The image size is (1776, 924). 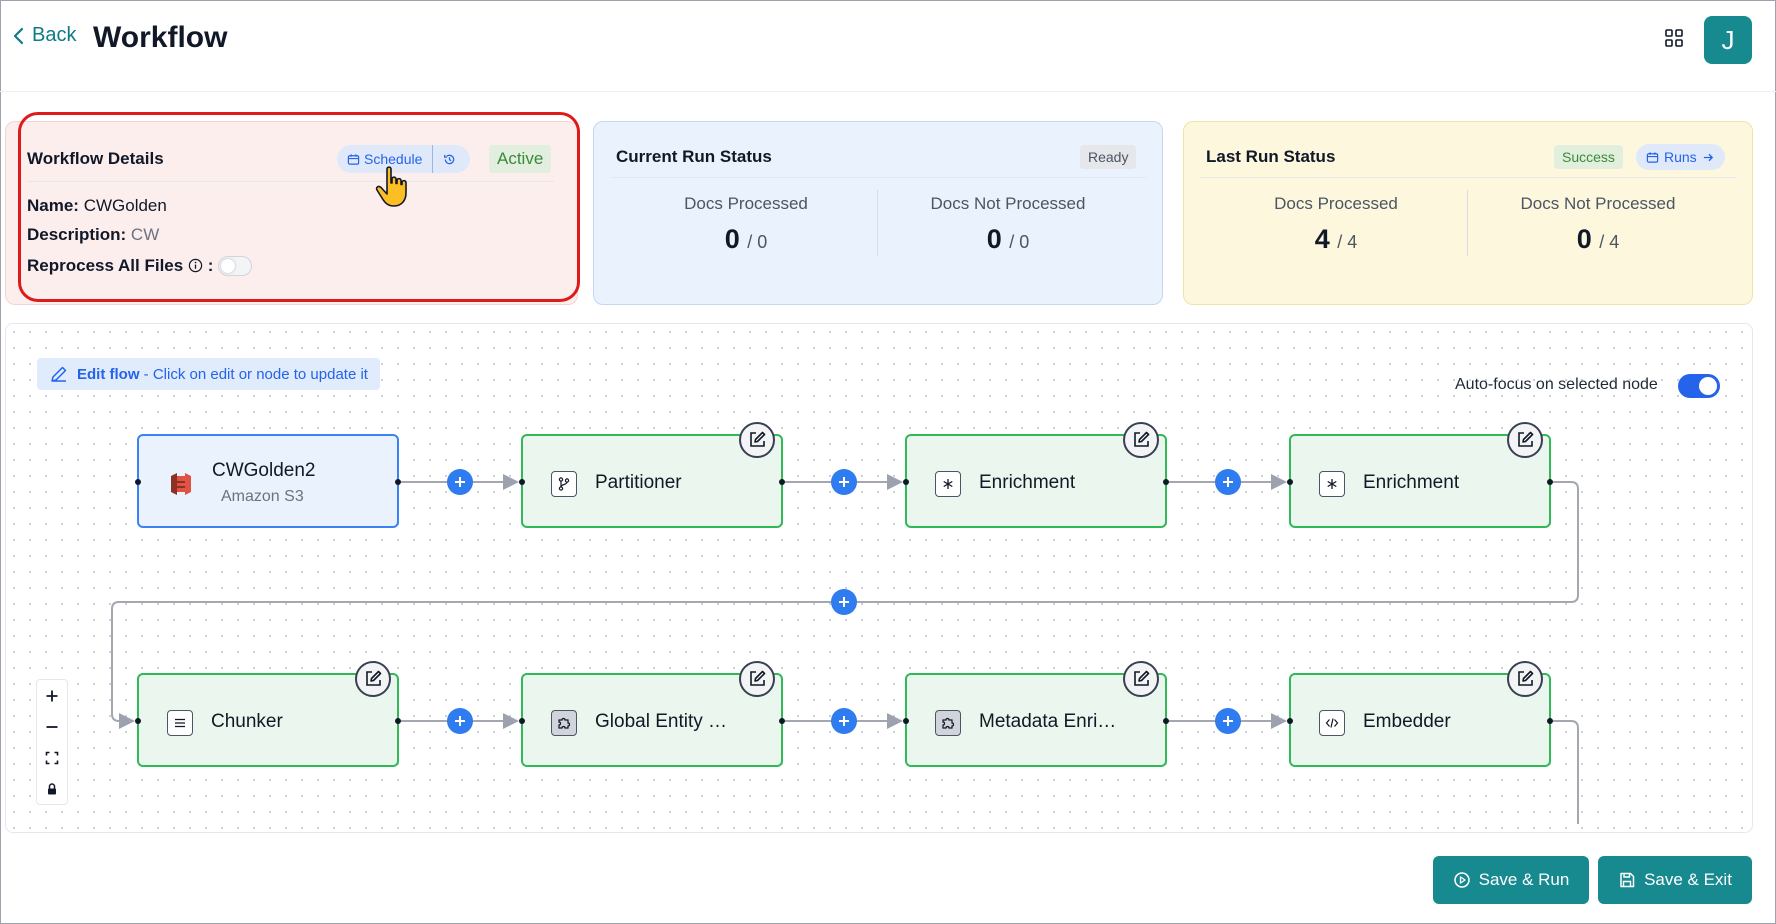 What do you see at coordinates (59, 374) in the screenshot?
I see `pencil-icon` at bounding box center [59, 374].